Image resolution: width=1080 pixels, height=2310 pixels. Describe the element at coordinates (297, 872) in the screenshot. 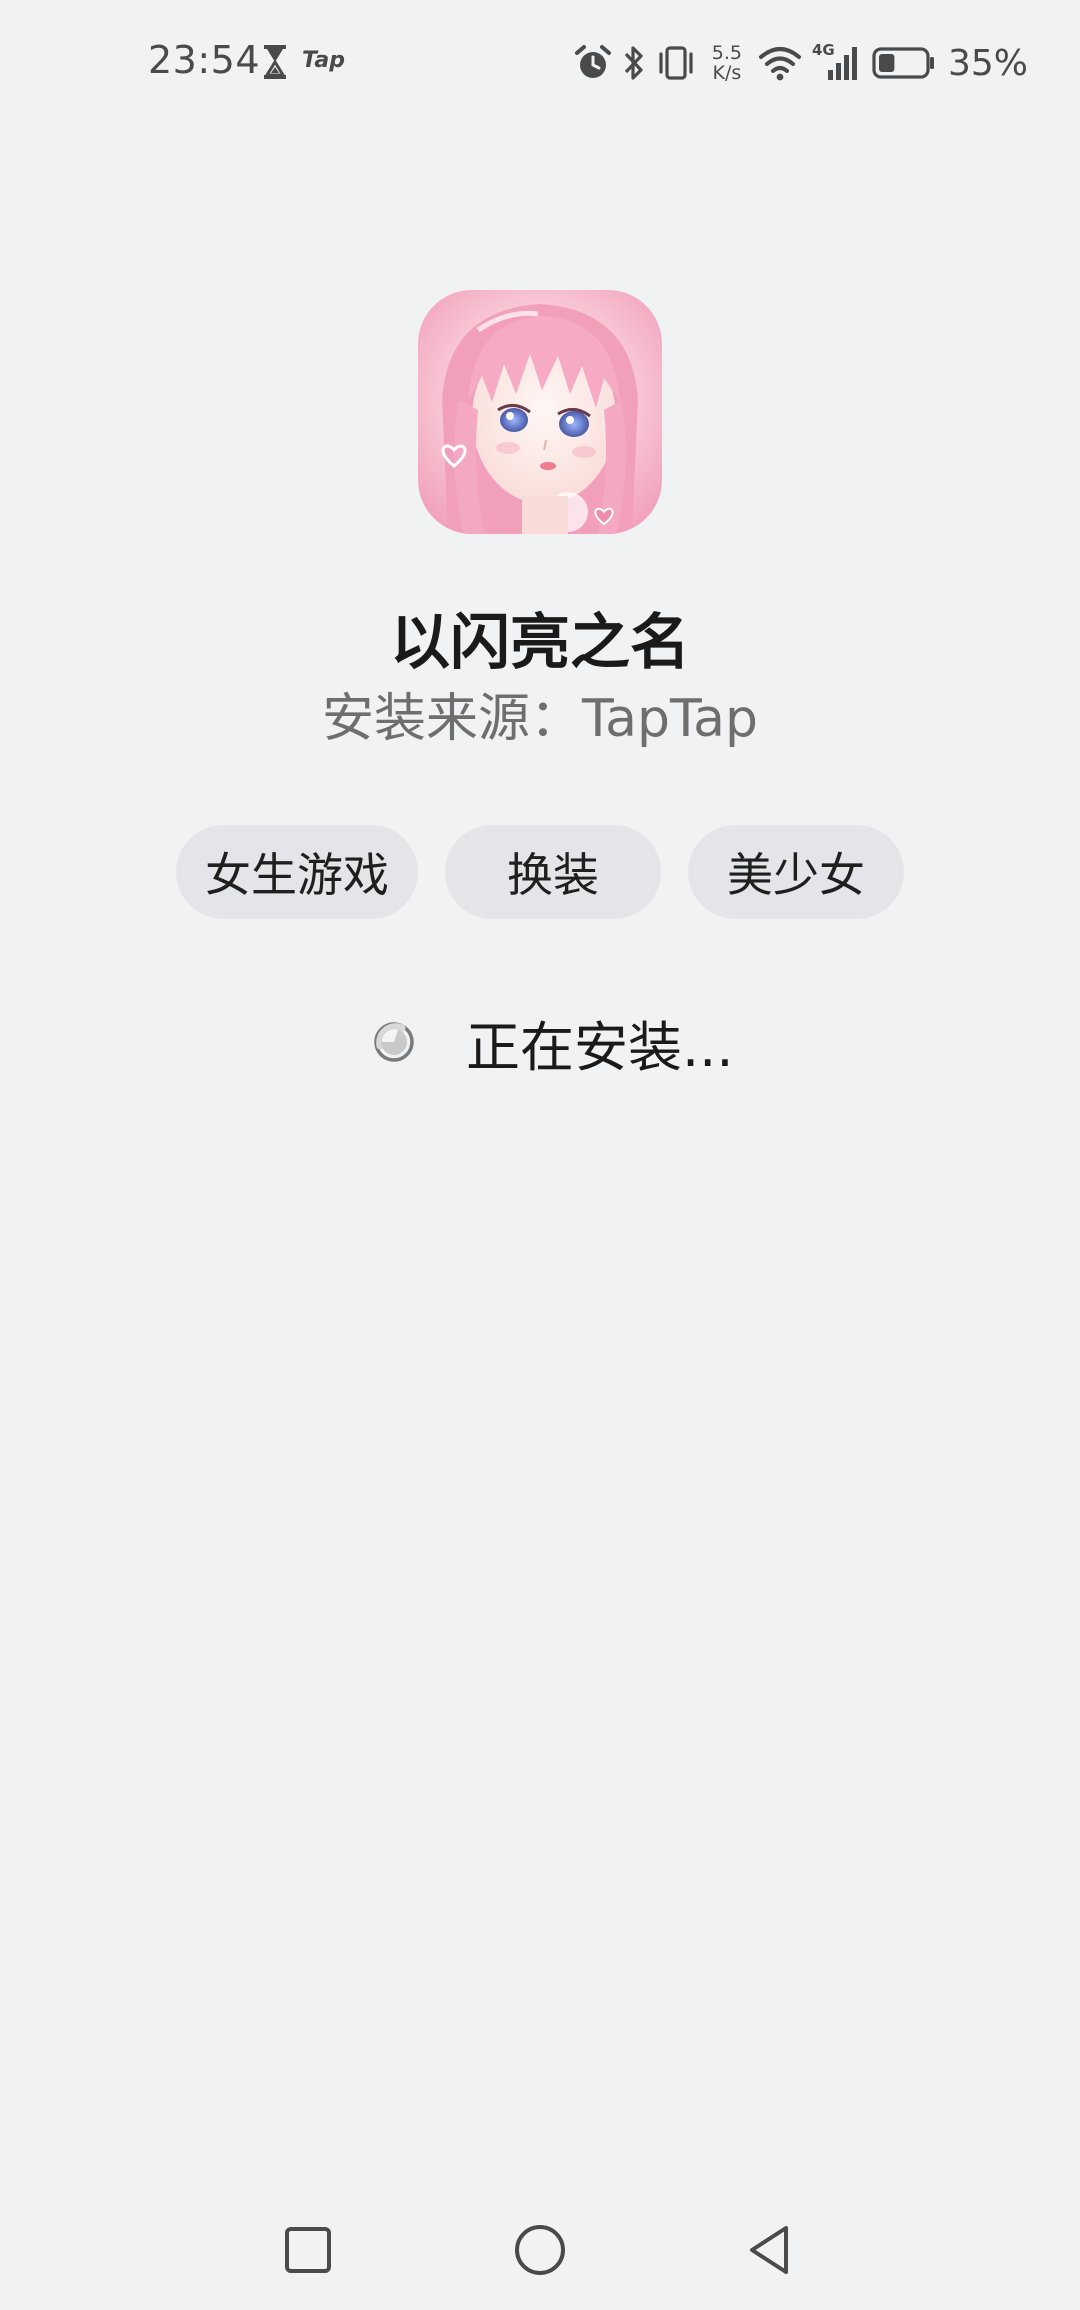

I see `tag-girls-game: 女生游戏` at that location.